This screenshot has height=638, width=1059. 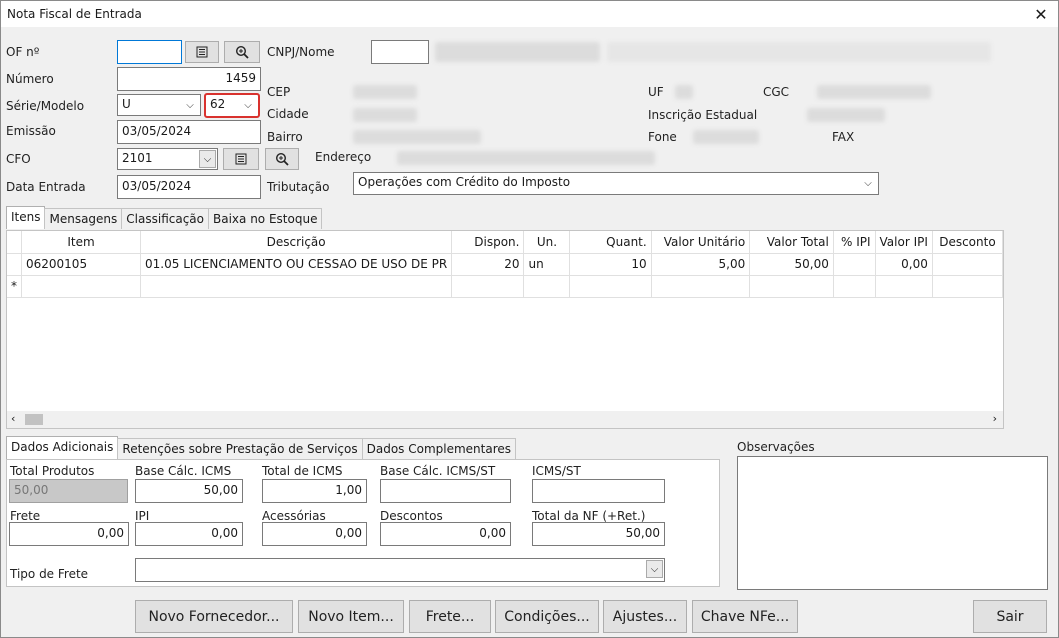 What do you see at coordinates (189, 491) in the screenshot?
I see `base-icms-input: 50,00` at bounding box center [189, 491].